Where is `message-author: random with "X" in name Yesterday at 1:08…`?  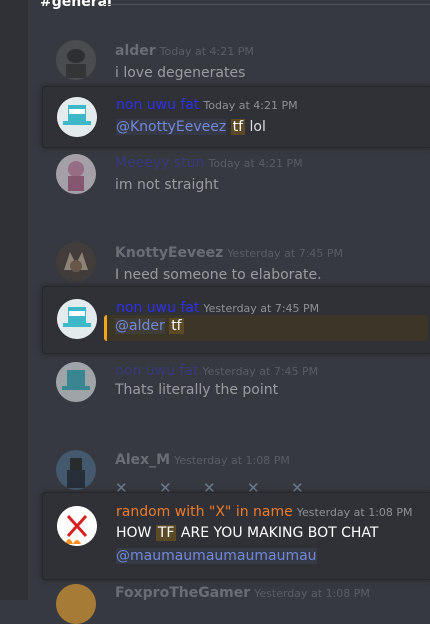 message-author: random with "X" in name Yesterday at 1:08… is located at coordinates (264, 512).